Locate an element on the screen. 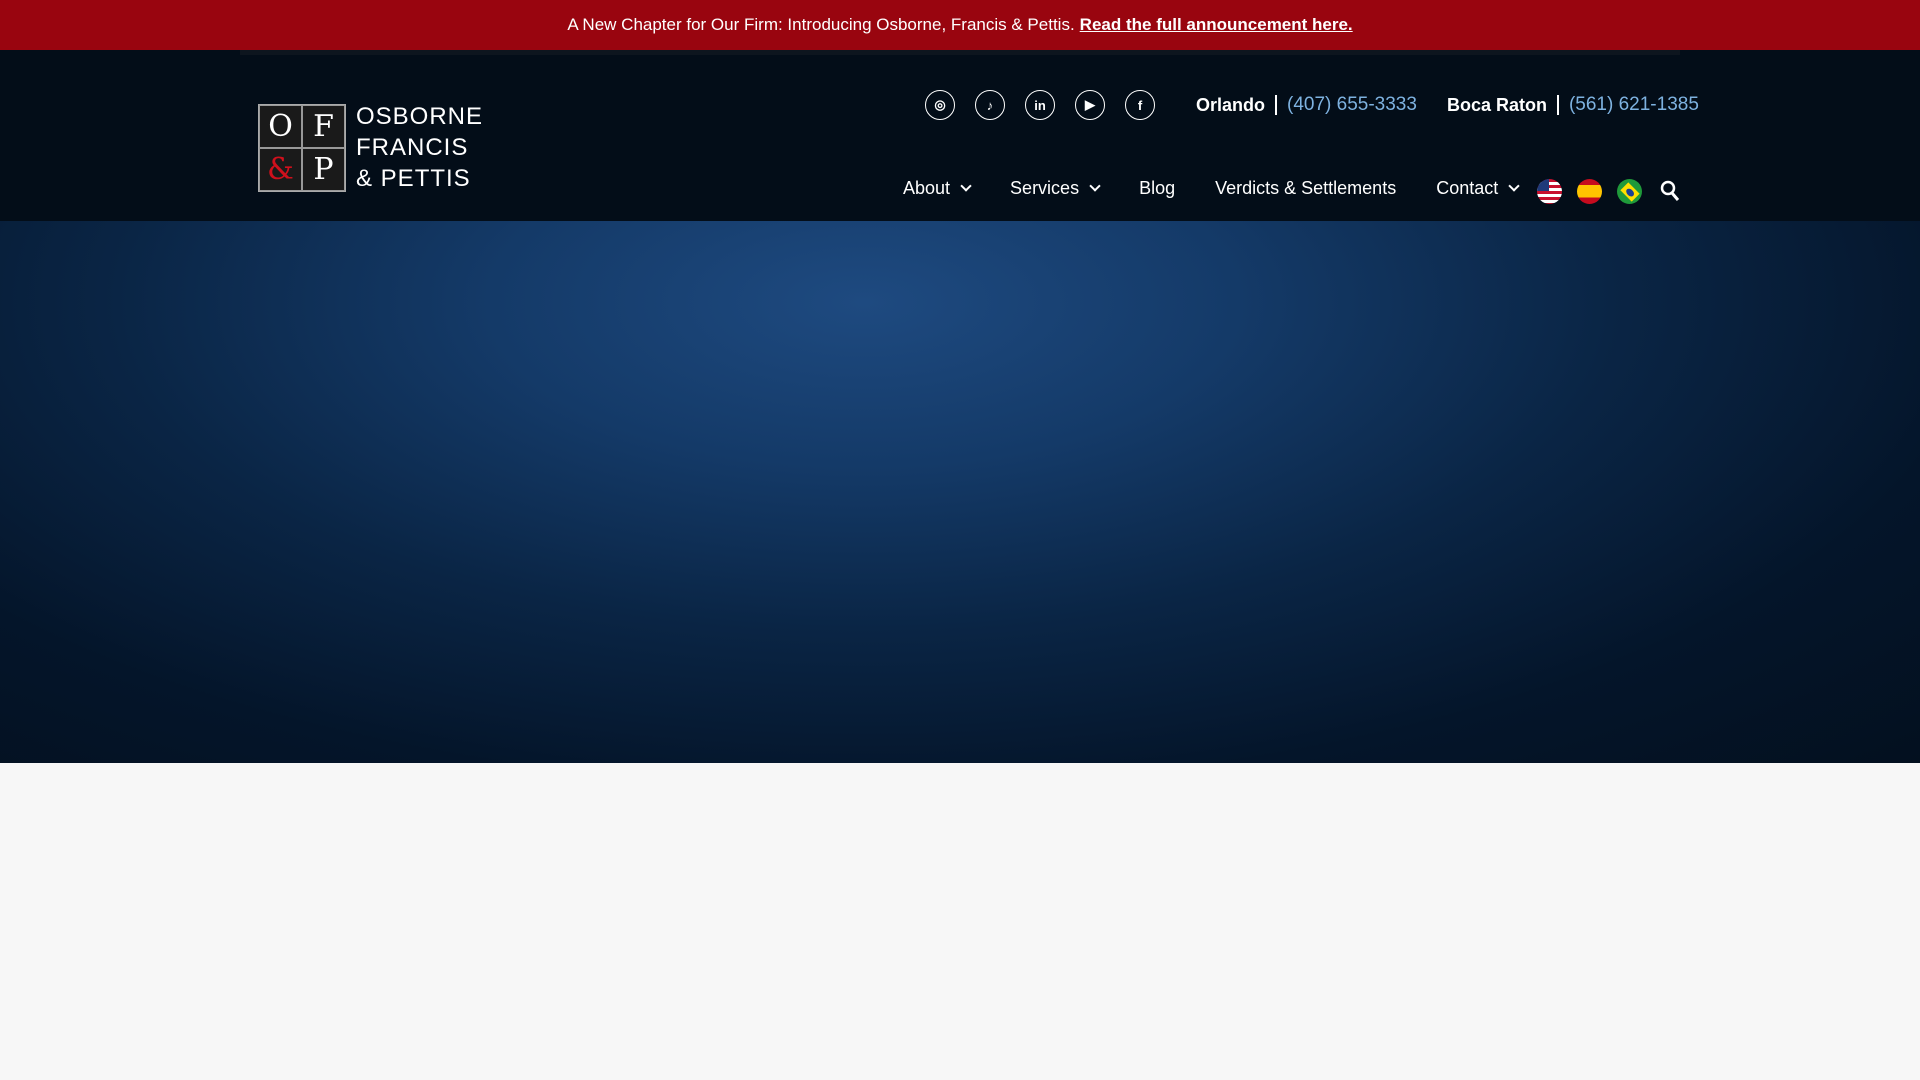 This screenshot has width=1920, height=1080. logo-text: OSBORNE FRANCIS & PETTIS is located at coordinates (419, 147).